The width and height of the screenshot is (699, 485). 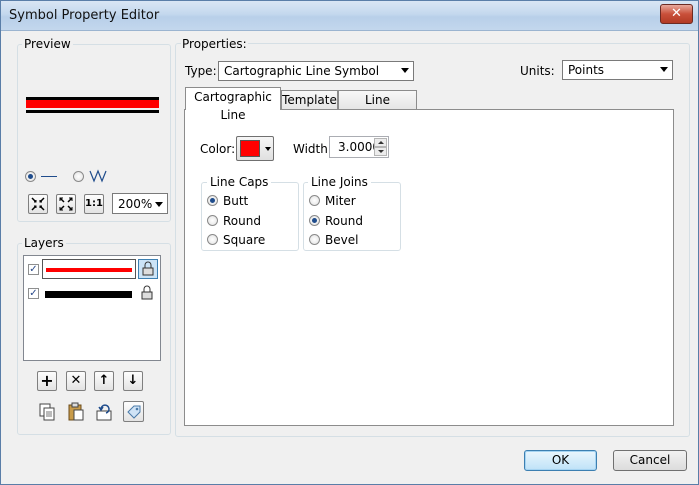 What do you see at coordinates (342, 240) in the screenshot?
I see `join-bevel-label: Bevel` at bounding box center [342, 240].